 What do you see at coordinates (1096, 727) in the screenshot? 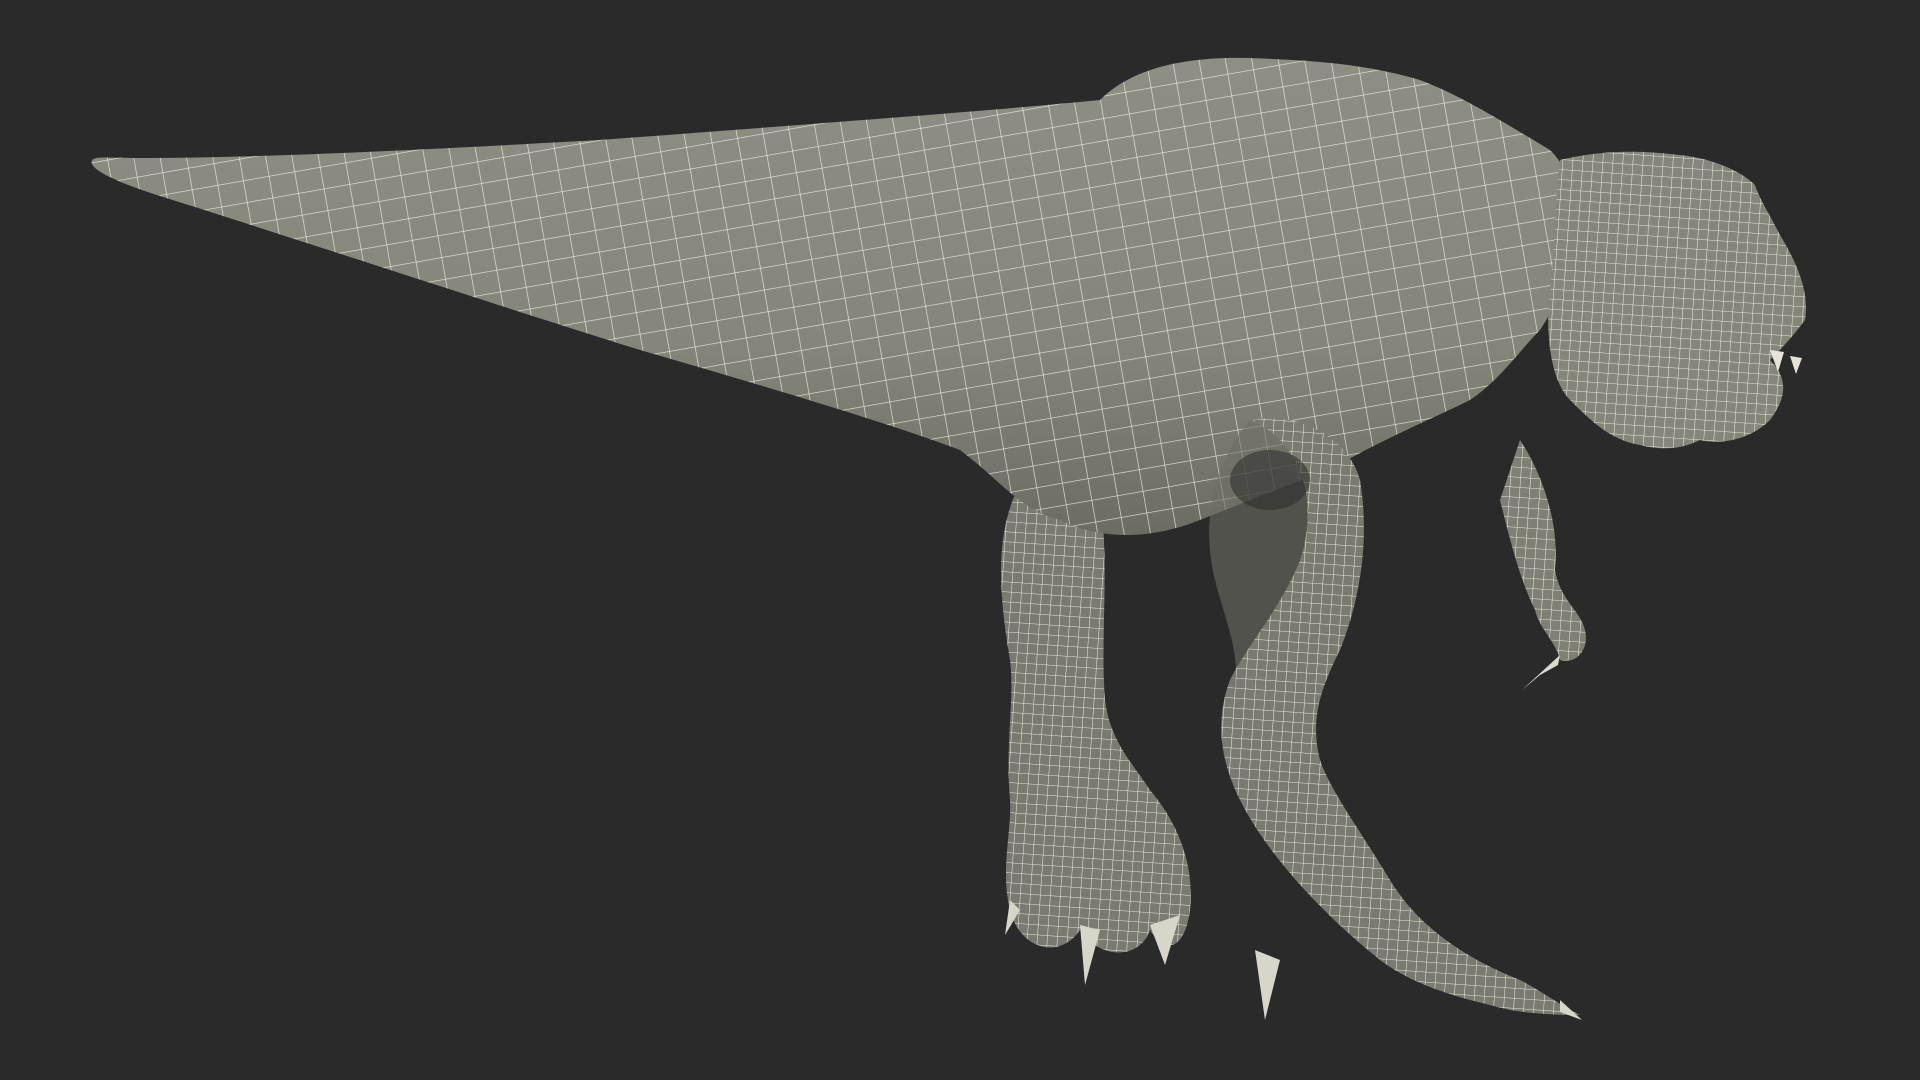
I see `far-leg` at bounding box center [1096, 727].